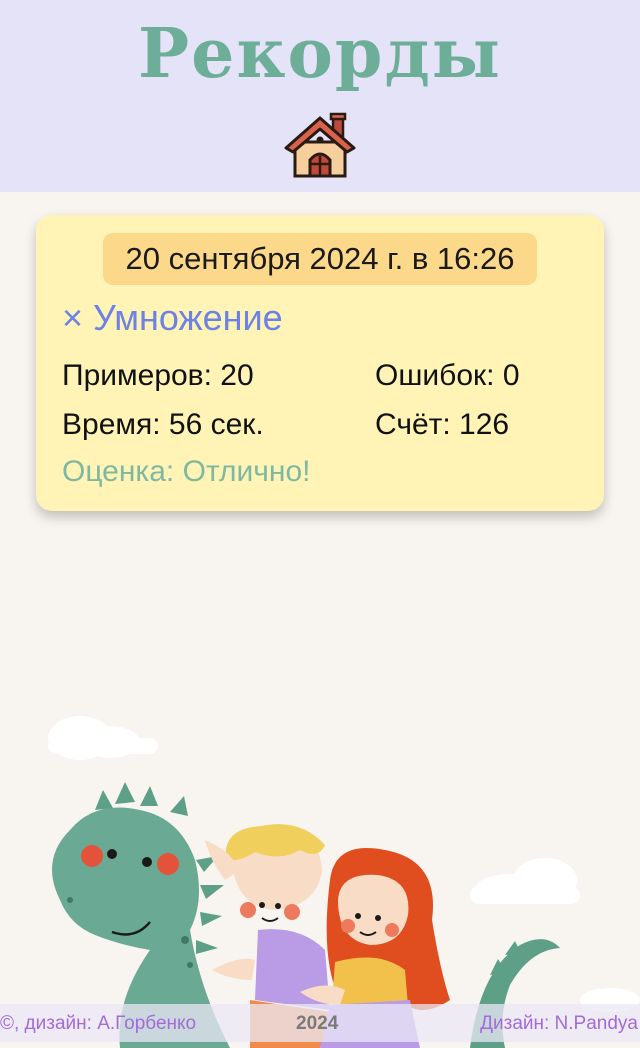  I want to click on home-button, so click(320, 146).